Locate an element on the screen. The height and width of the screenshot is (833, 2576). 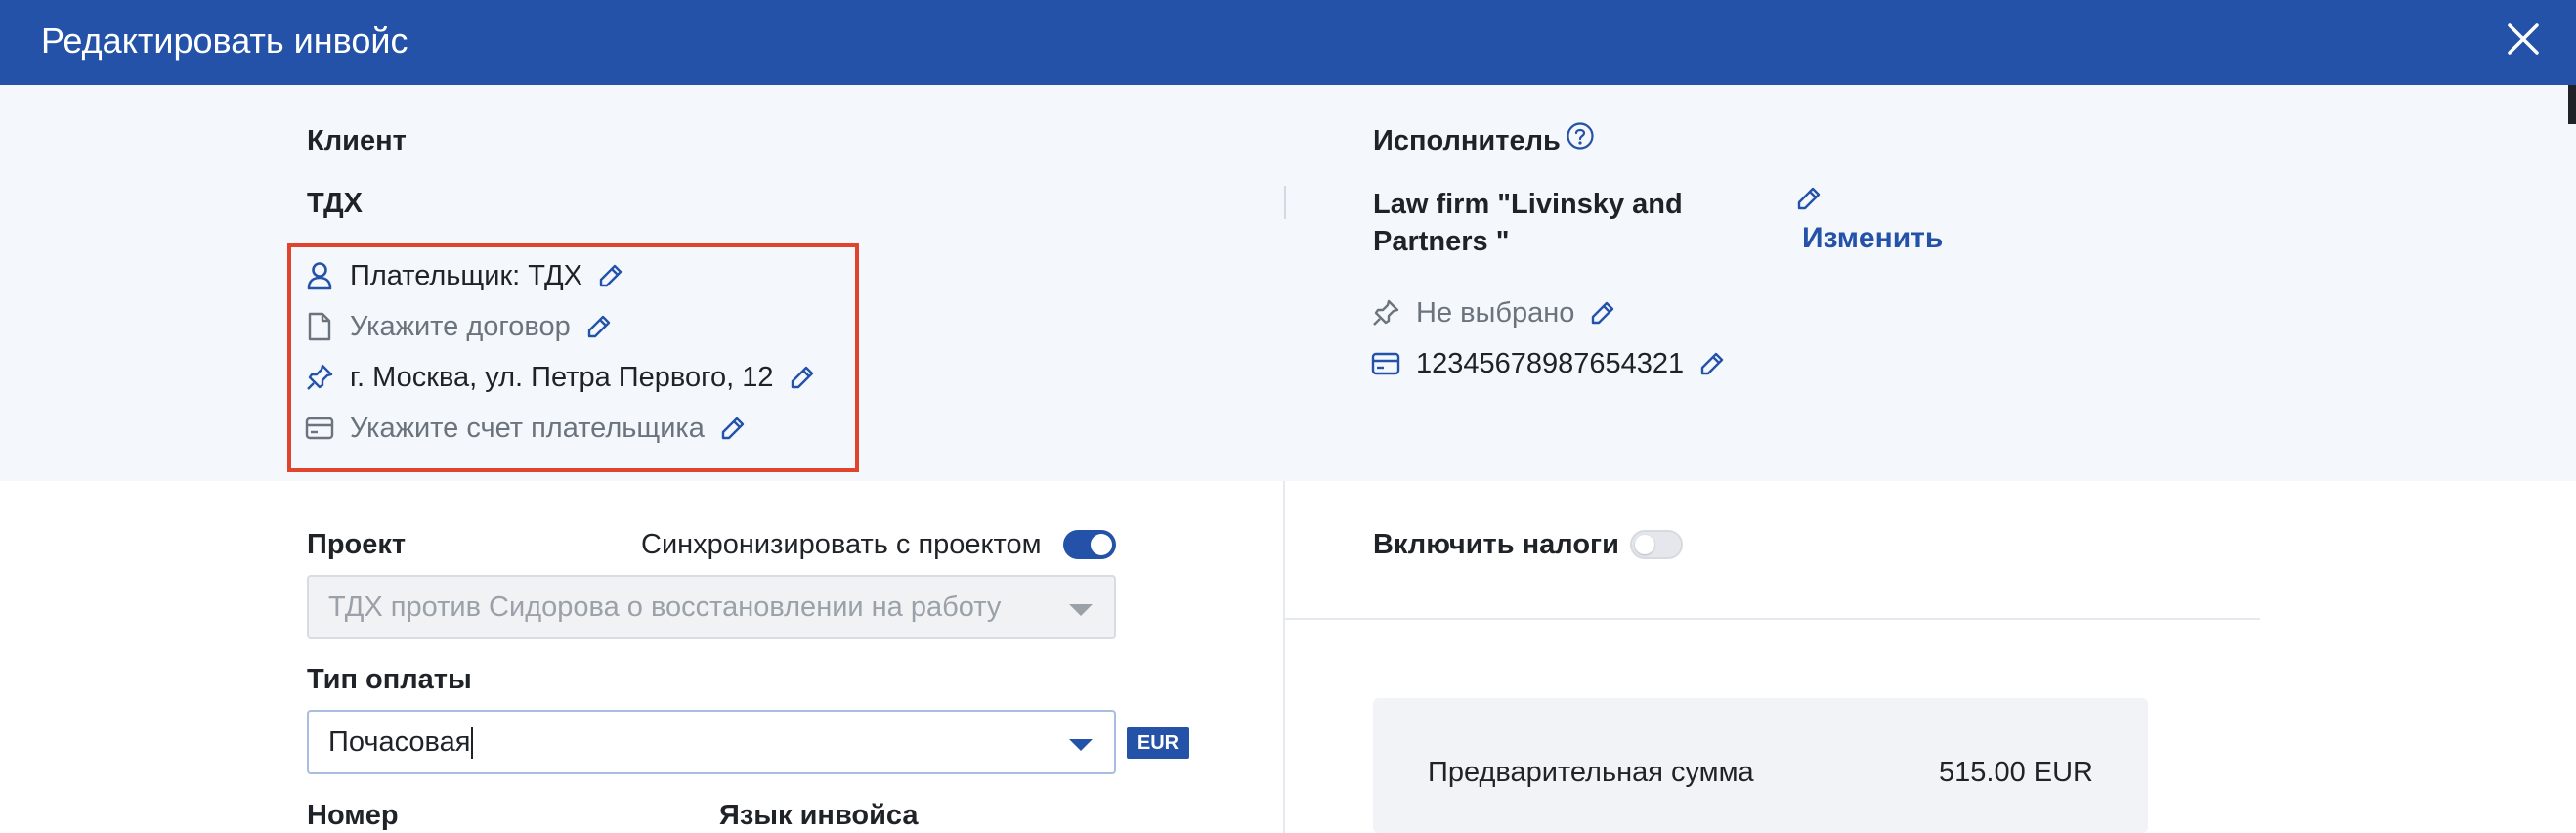
edit-executor-address-button is located at coordinates (1603, 313).